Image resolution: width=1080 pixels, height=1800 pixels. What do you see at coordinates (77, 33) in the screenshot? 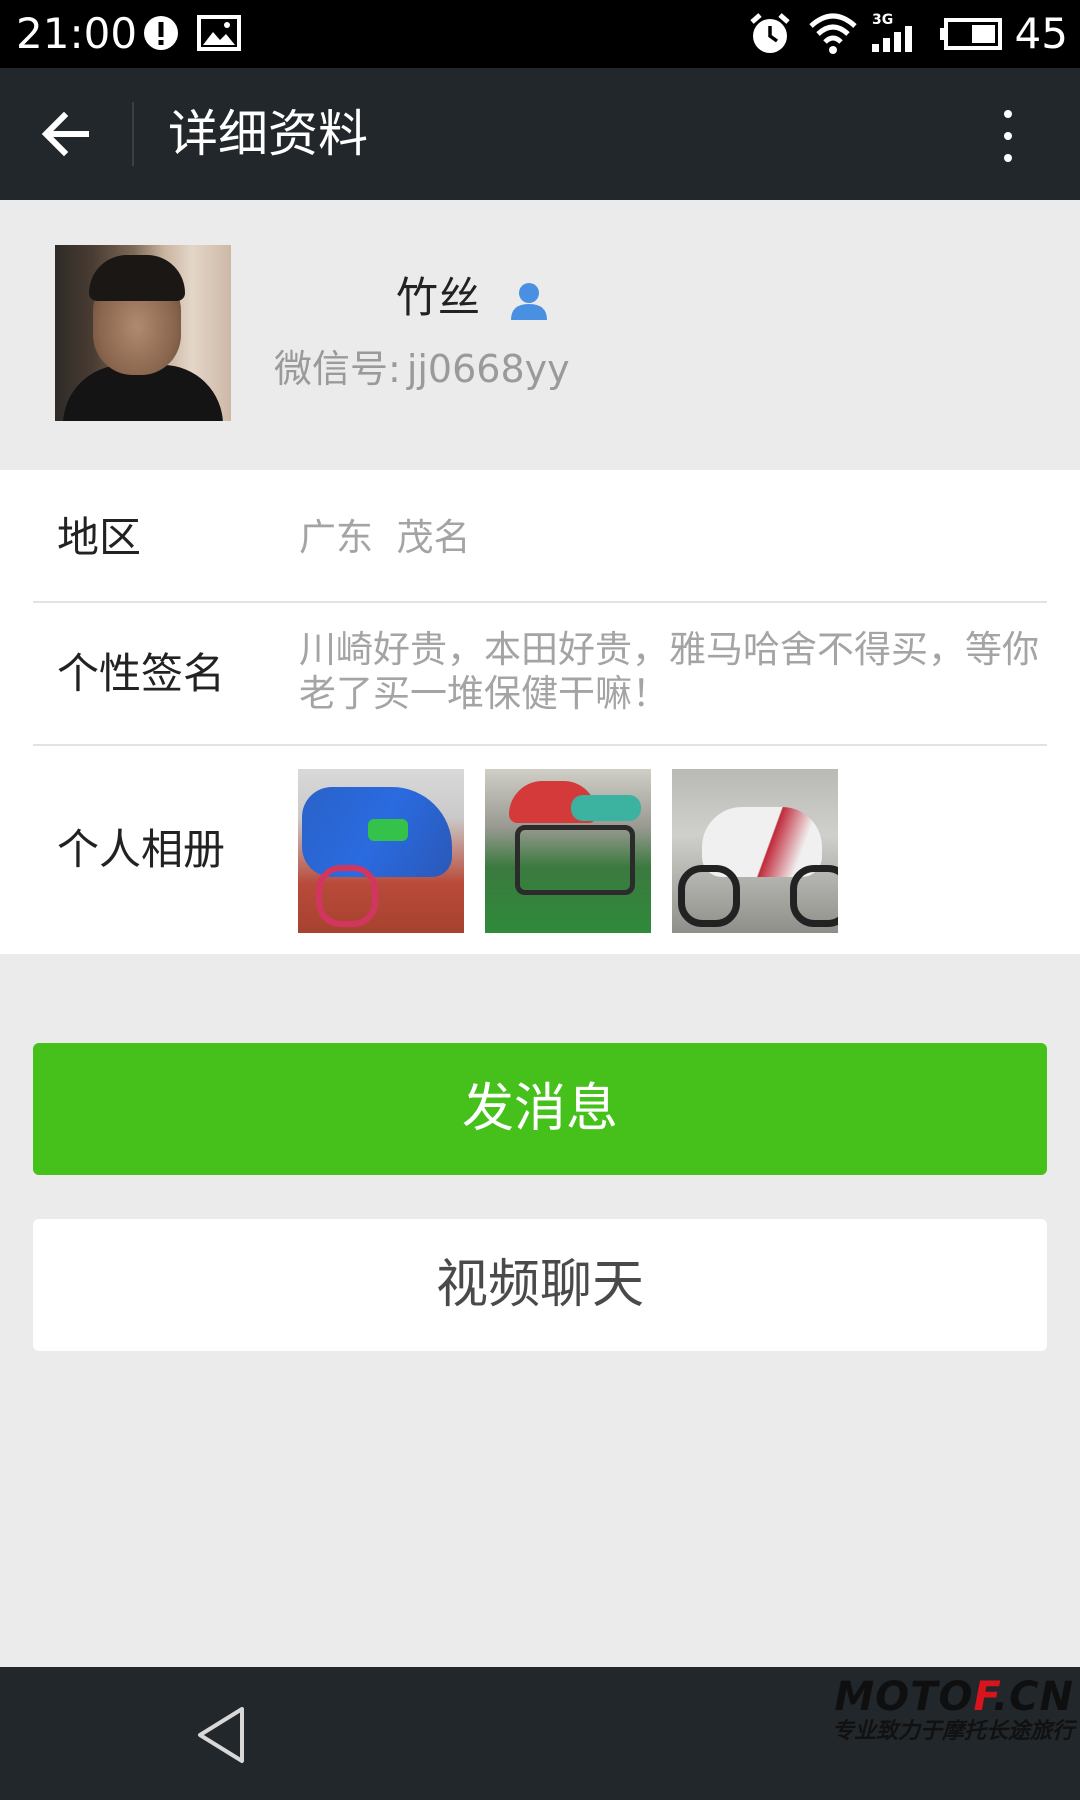
I see `status-time: 21:00` at bounding box center [77, 33].